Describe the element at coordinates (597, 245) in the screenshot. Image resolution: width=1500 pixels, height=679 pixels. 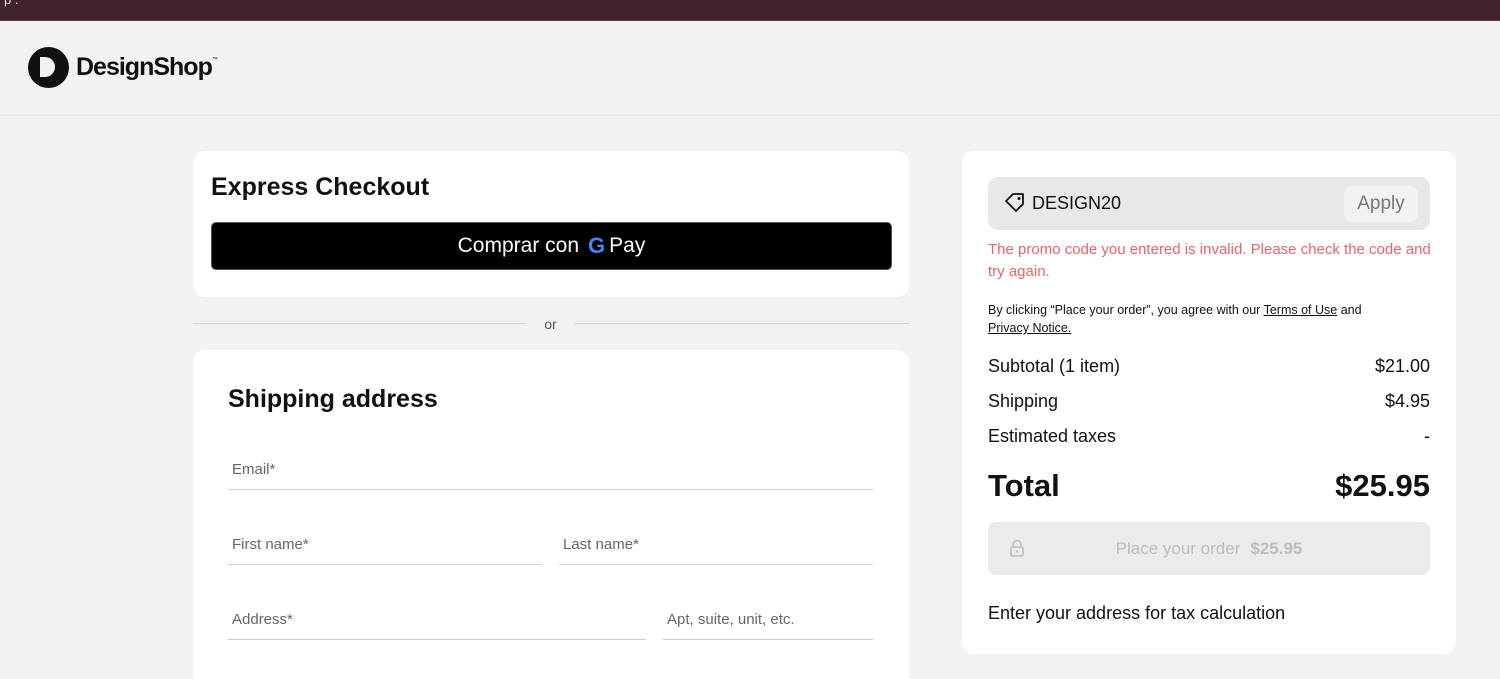
I see `google-g-icon: G` at that location.